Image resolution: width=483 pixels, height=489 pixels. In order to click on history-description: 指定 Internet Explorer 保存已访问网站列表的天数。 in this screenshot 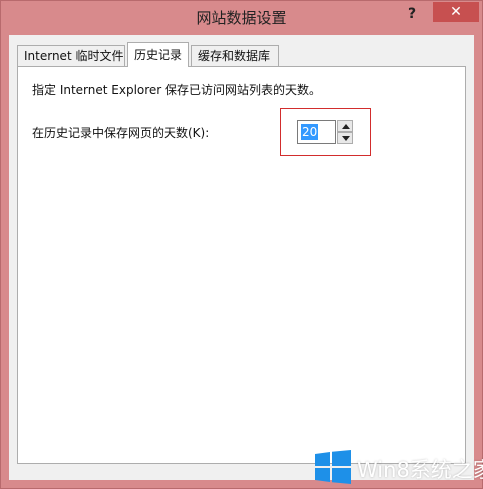, I will do `click(177, 90)`.